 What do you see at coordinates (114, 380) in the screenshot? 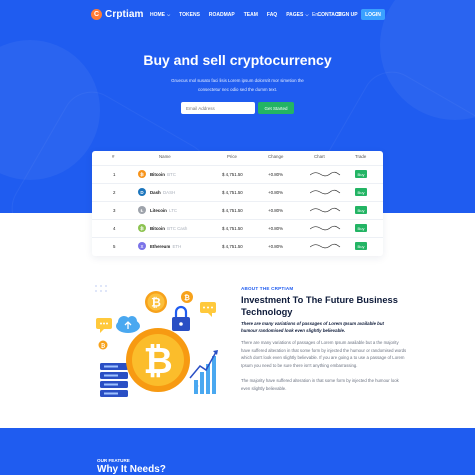
I see `server-stack-icon` at bounding box center [114, 380].